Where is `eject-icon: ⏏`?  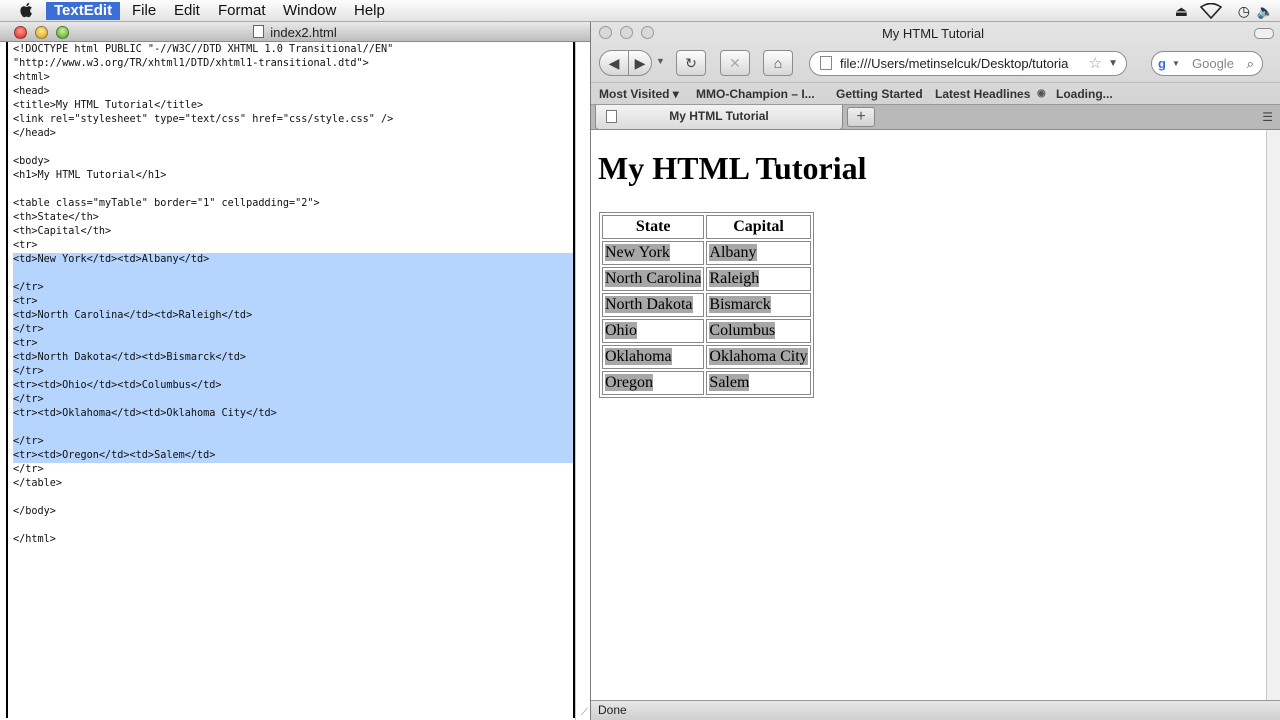 eject-icon: ⏏ is located at coordinates (1181, 11).